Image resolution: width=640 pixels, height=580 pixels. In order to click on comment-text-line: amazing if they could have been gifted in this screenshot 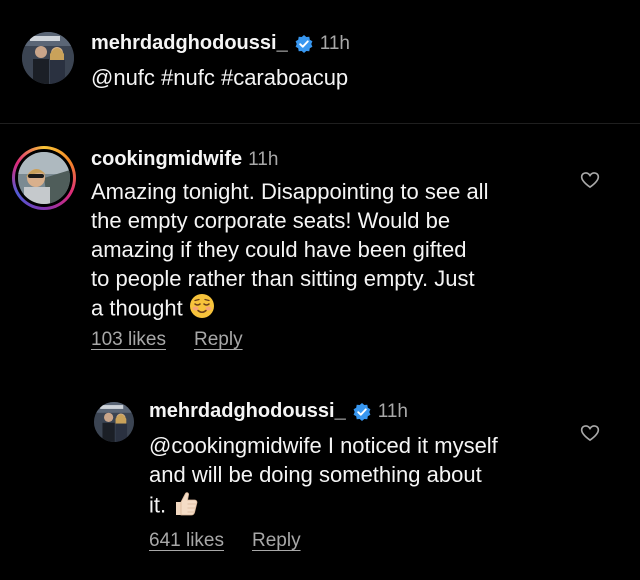, I will do `click(279, 249)`.